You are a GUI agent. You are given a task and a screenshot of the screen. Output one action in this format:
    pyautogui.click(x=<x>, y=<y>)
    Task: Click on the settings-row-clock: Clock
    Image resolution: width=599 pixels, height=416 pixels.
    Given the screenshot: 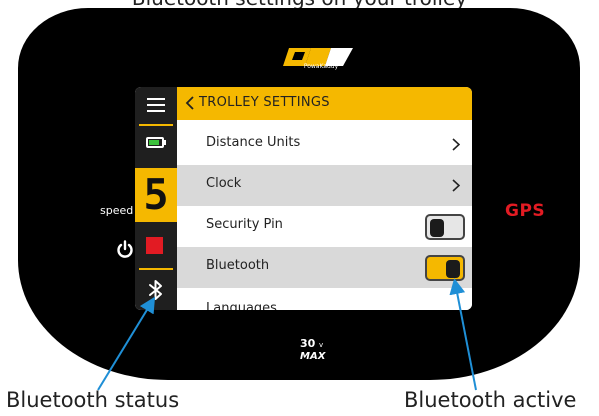 What is the action you would take?
    pyautogui.click(x=324, y=185)
    